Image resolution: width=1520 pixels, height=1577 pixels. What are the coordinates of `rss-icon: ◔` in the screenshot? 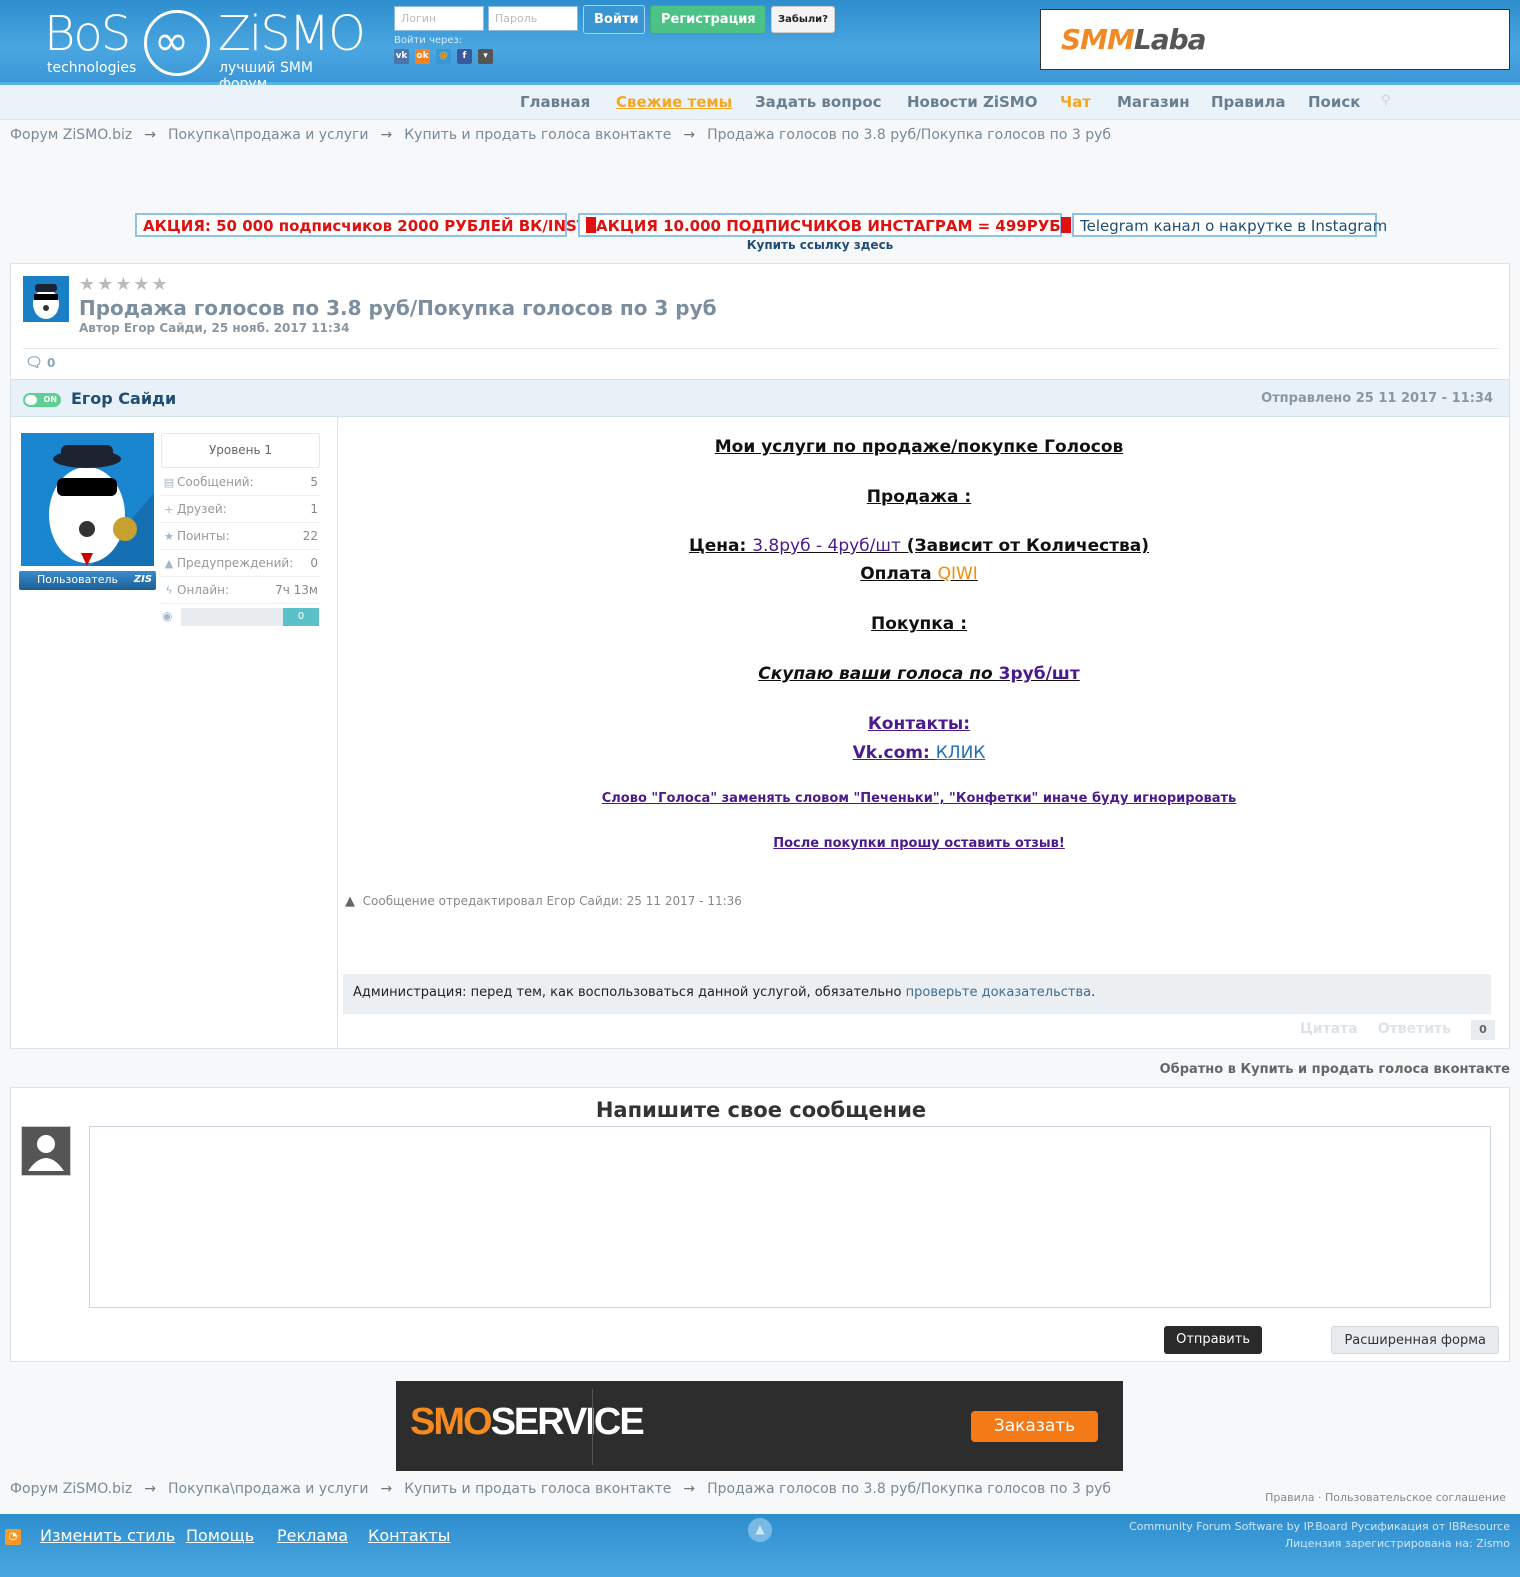 It's located at (13, 1537).